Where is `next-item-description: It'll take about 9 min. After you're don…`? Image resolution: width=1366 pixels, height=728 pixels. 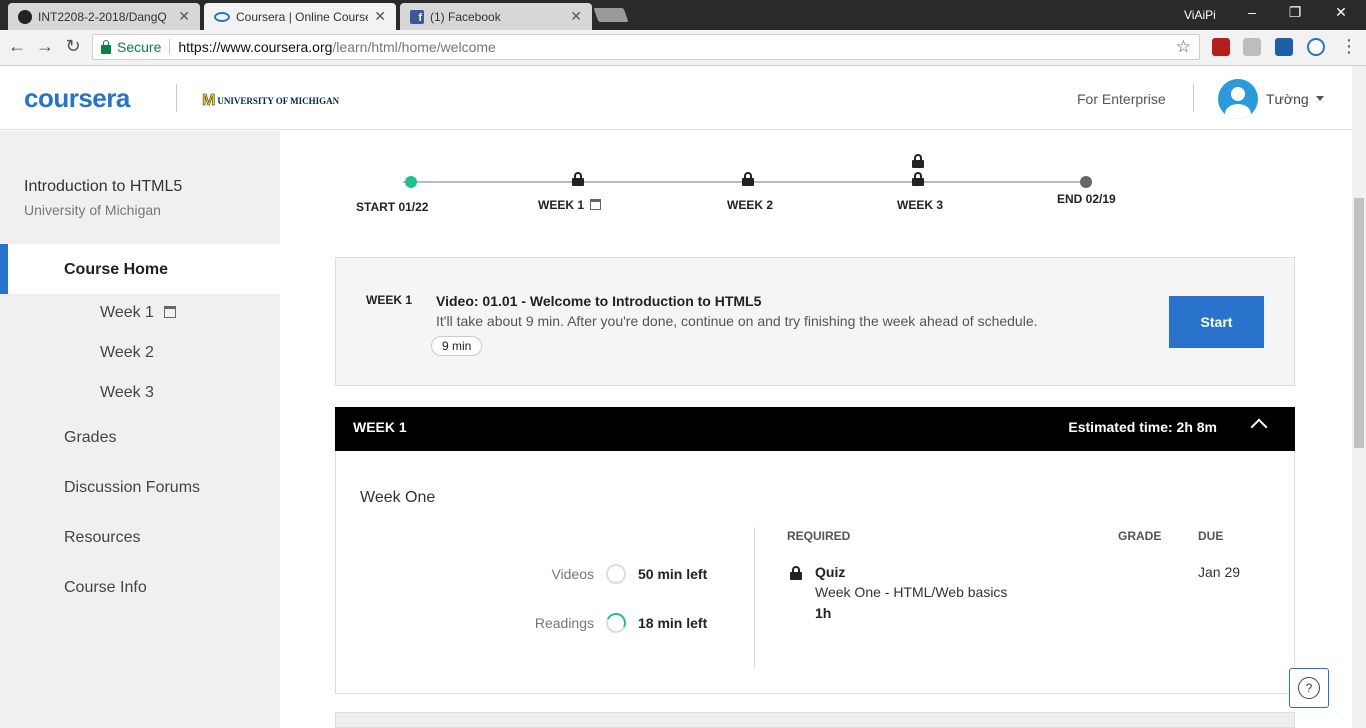
next-item-description: It'll take about 9 min. After you're don… is located at coordinates (737, 321).